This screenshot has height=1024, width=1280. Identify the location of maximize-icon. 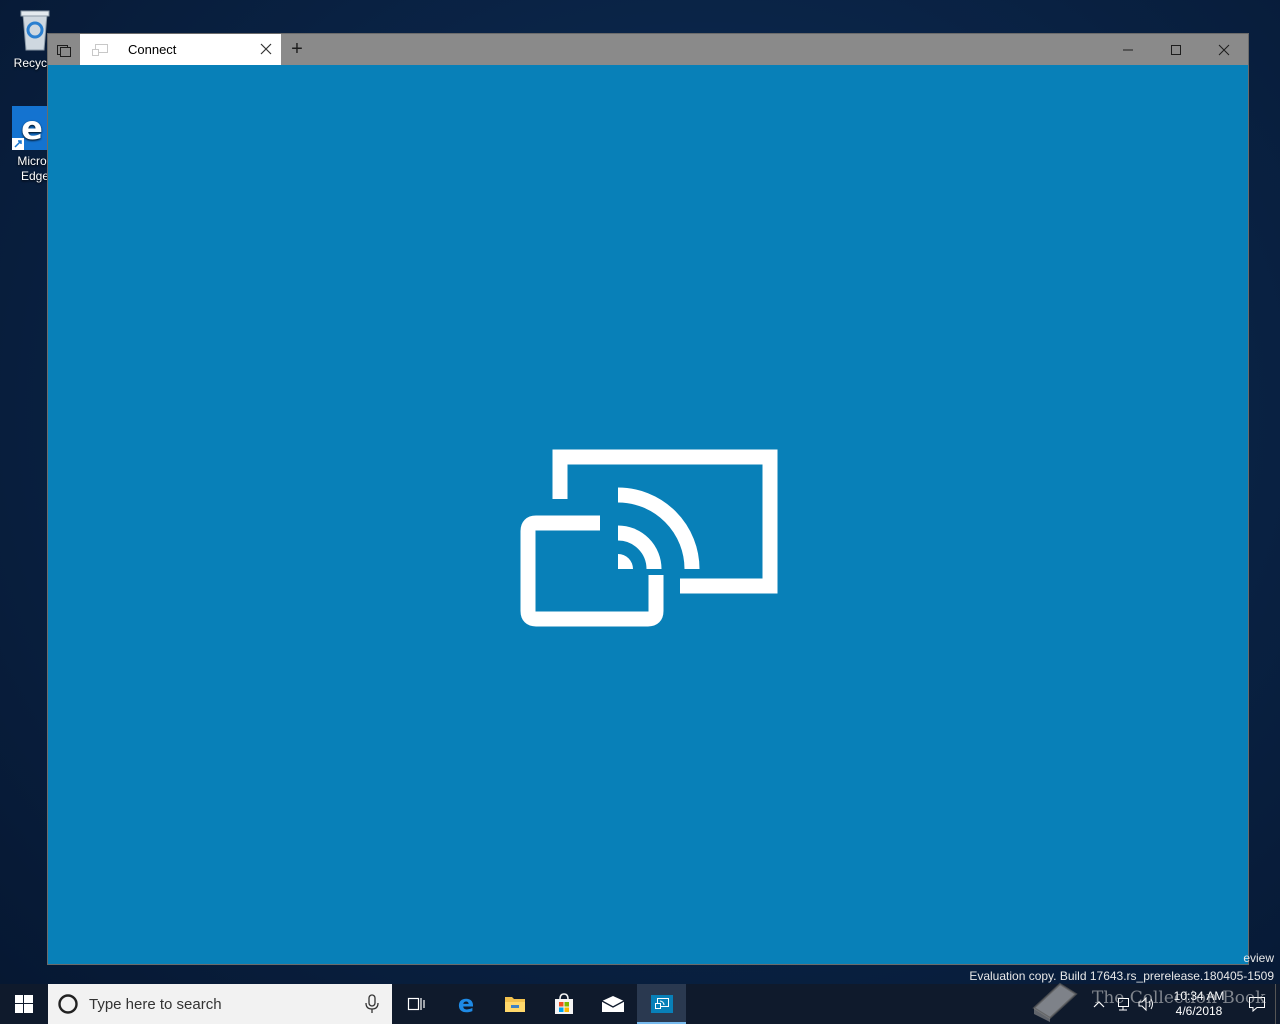
(1176, 49).